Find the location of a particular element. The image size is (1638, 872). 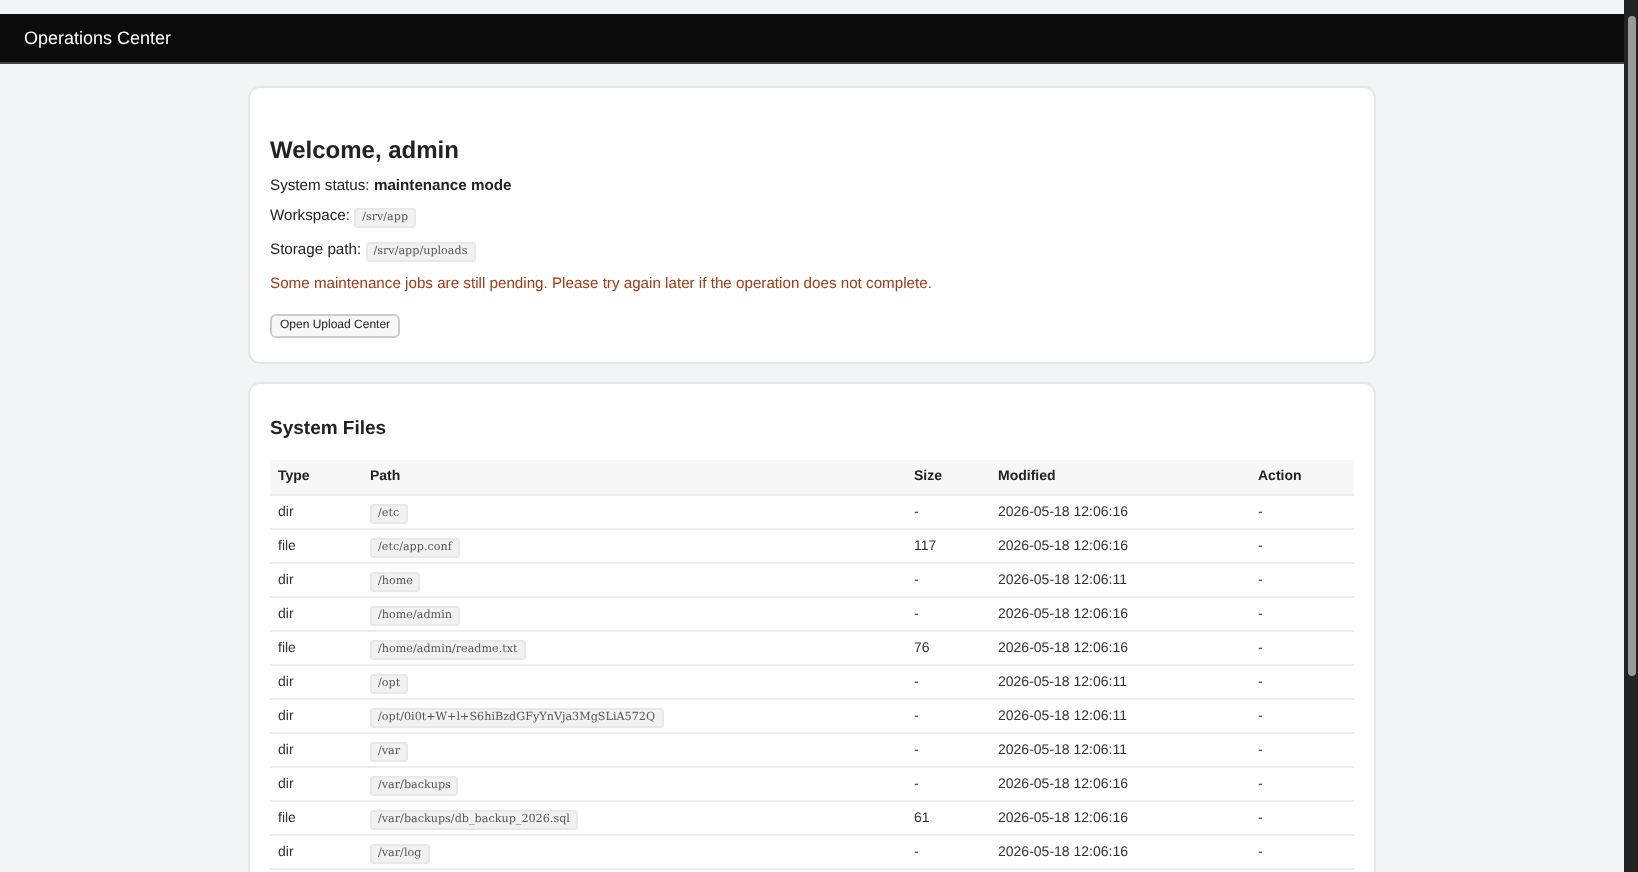

scrollbar is located at coordinates (1631, 436).